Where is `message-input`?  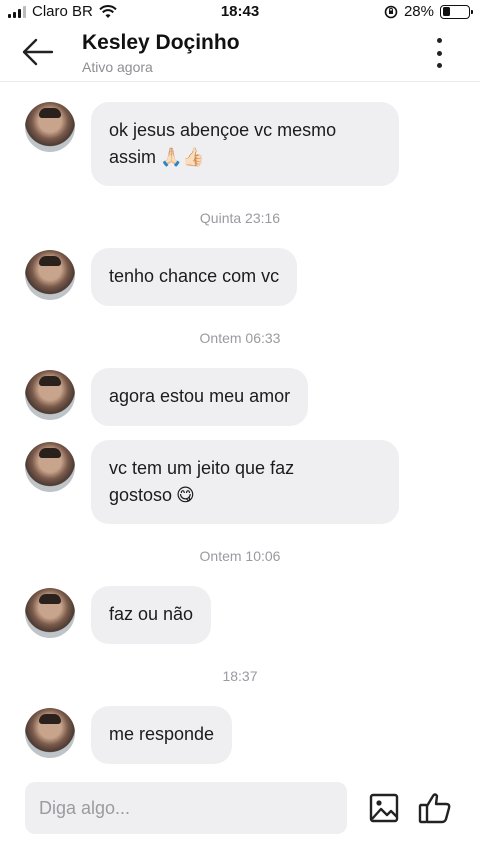
message-input is located at coordinates (186, 808).